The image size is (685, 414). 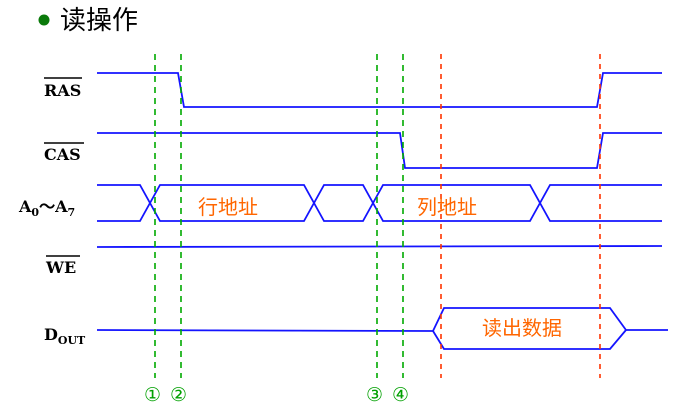 What do you see at coordinates (61, 206) in the screenshot?
I see `address-a7-letter: A` at bounding box center [61, 206].